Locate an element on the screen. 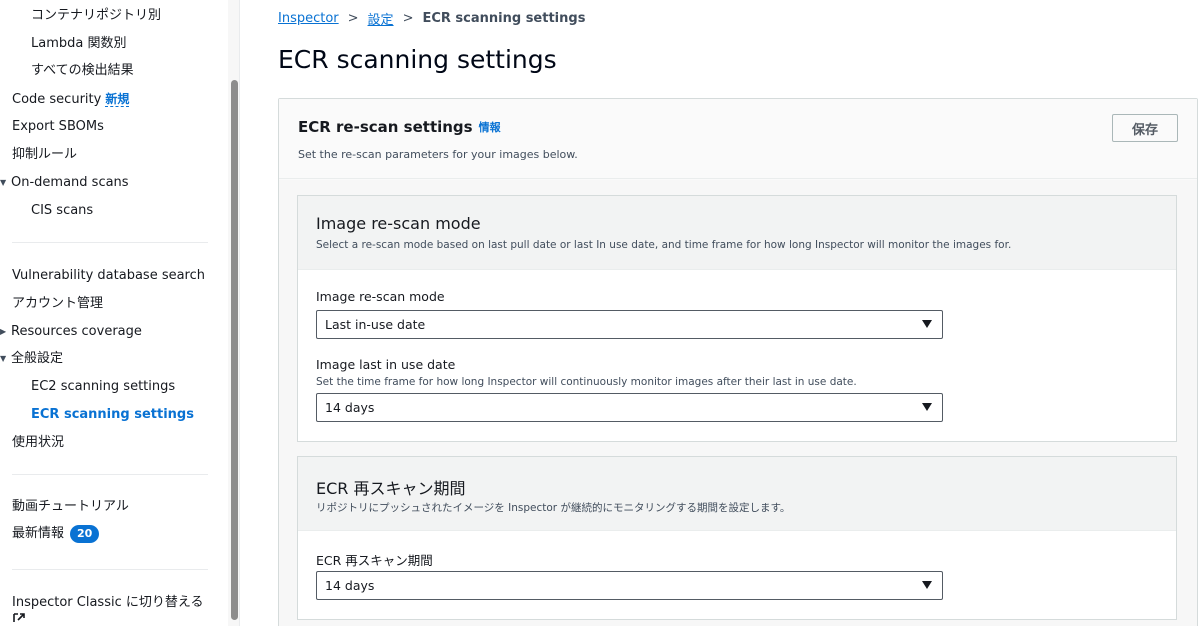  sidebar-item-resources-coverage: ▶ Resources coverage is located at coordinates (71, 332).